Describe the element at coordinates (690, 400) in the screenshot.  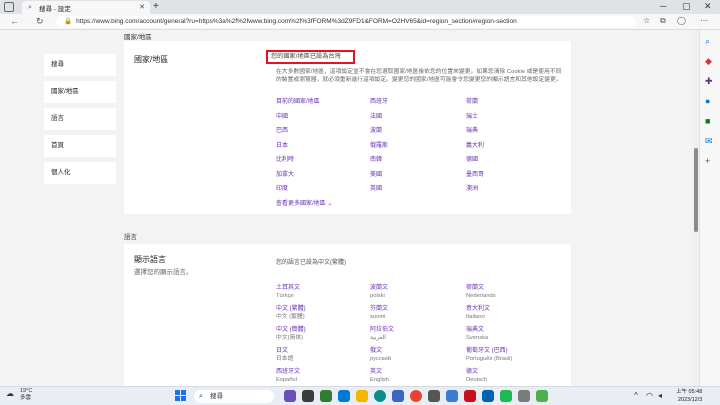
I see `clock-date: 2023/12/3` at that location.